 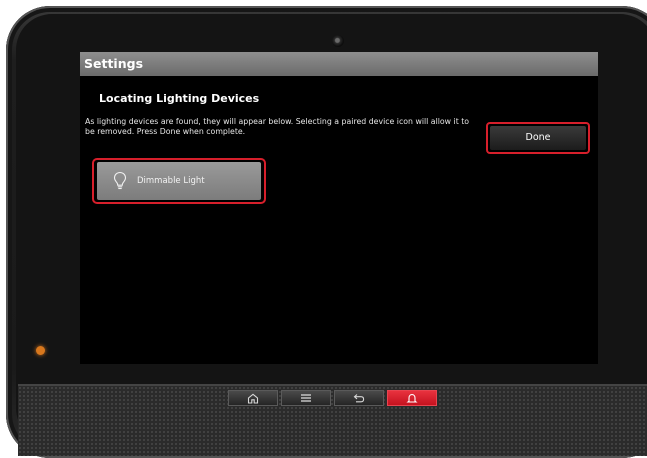 I want to click on menu-icon, so click(x=306, y=398).